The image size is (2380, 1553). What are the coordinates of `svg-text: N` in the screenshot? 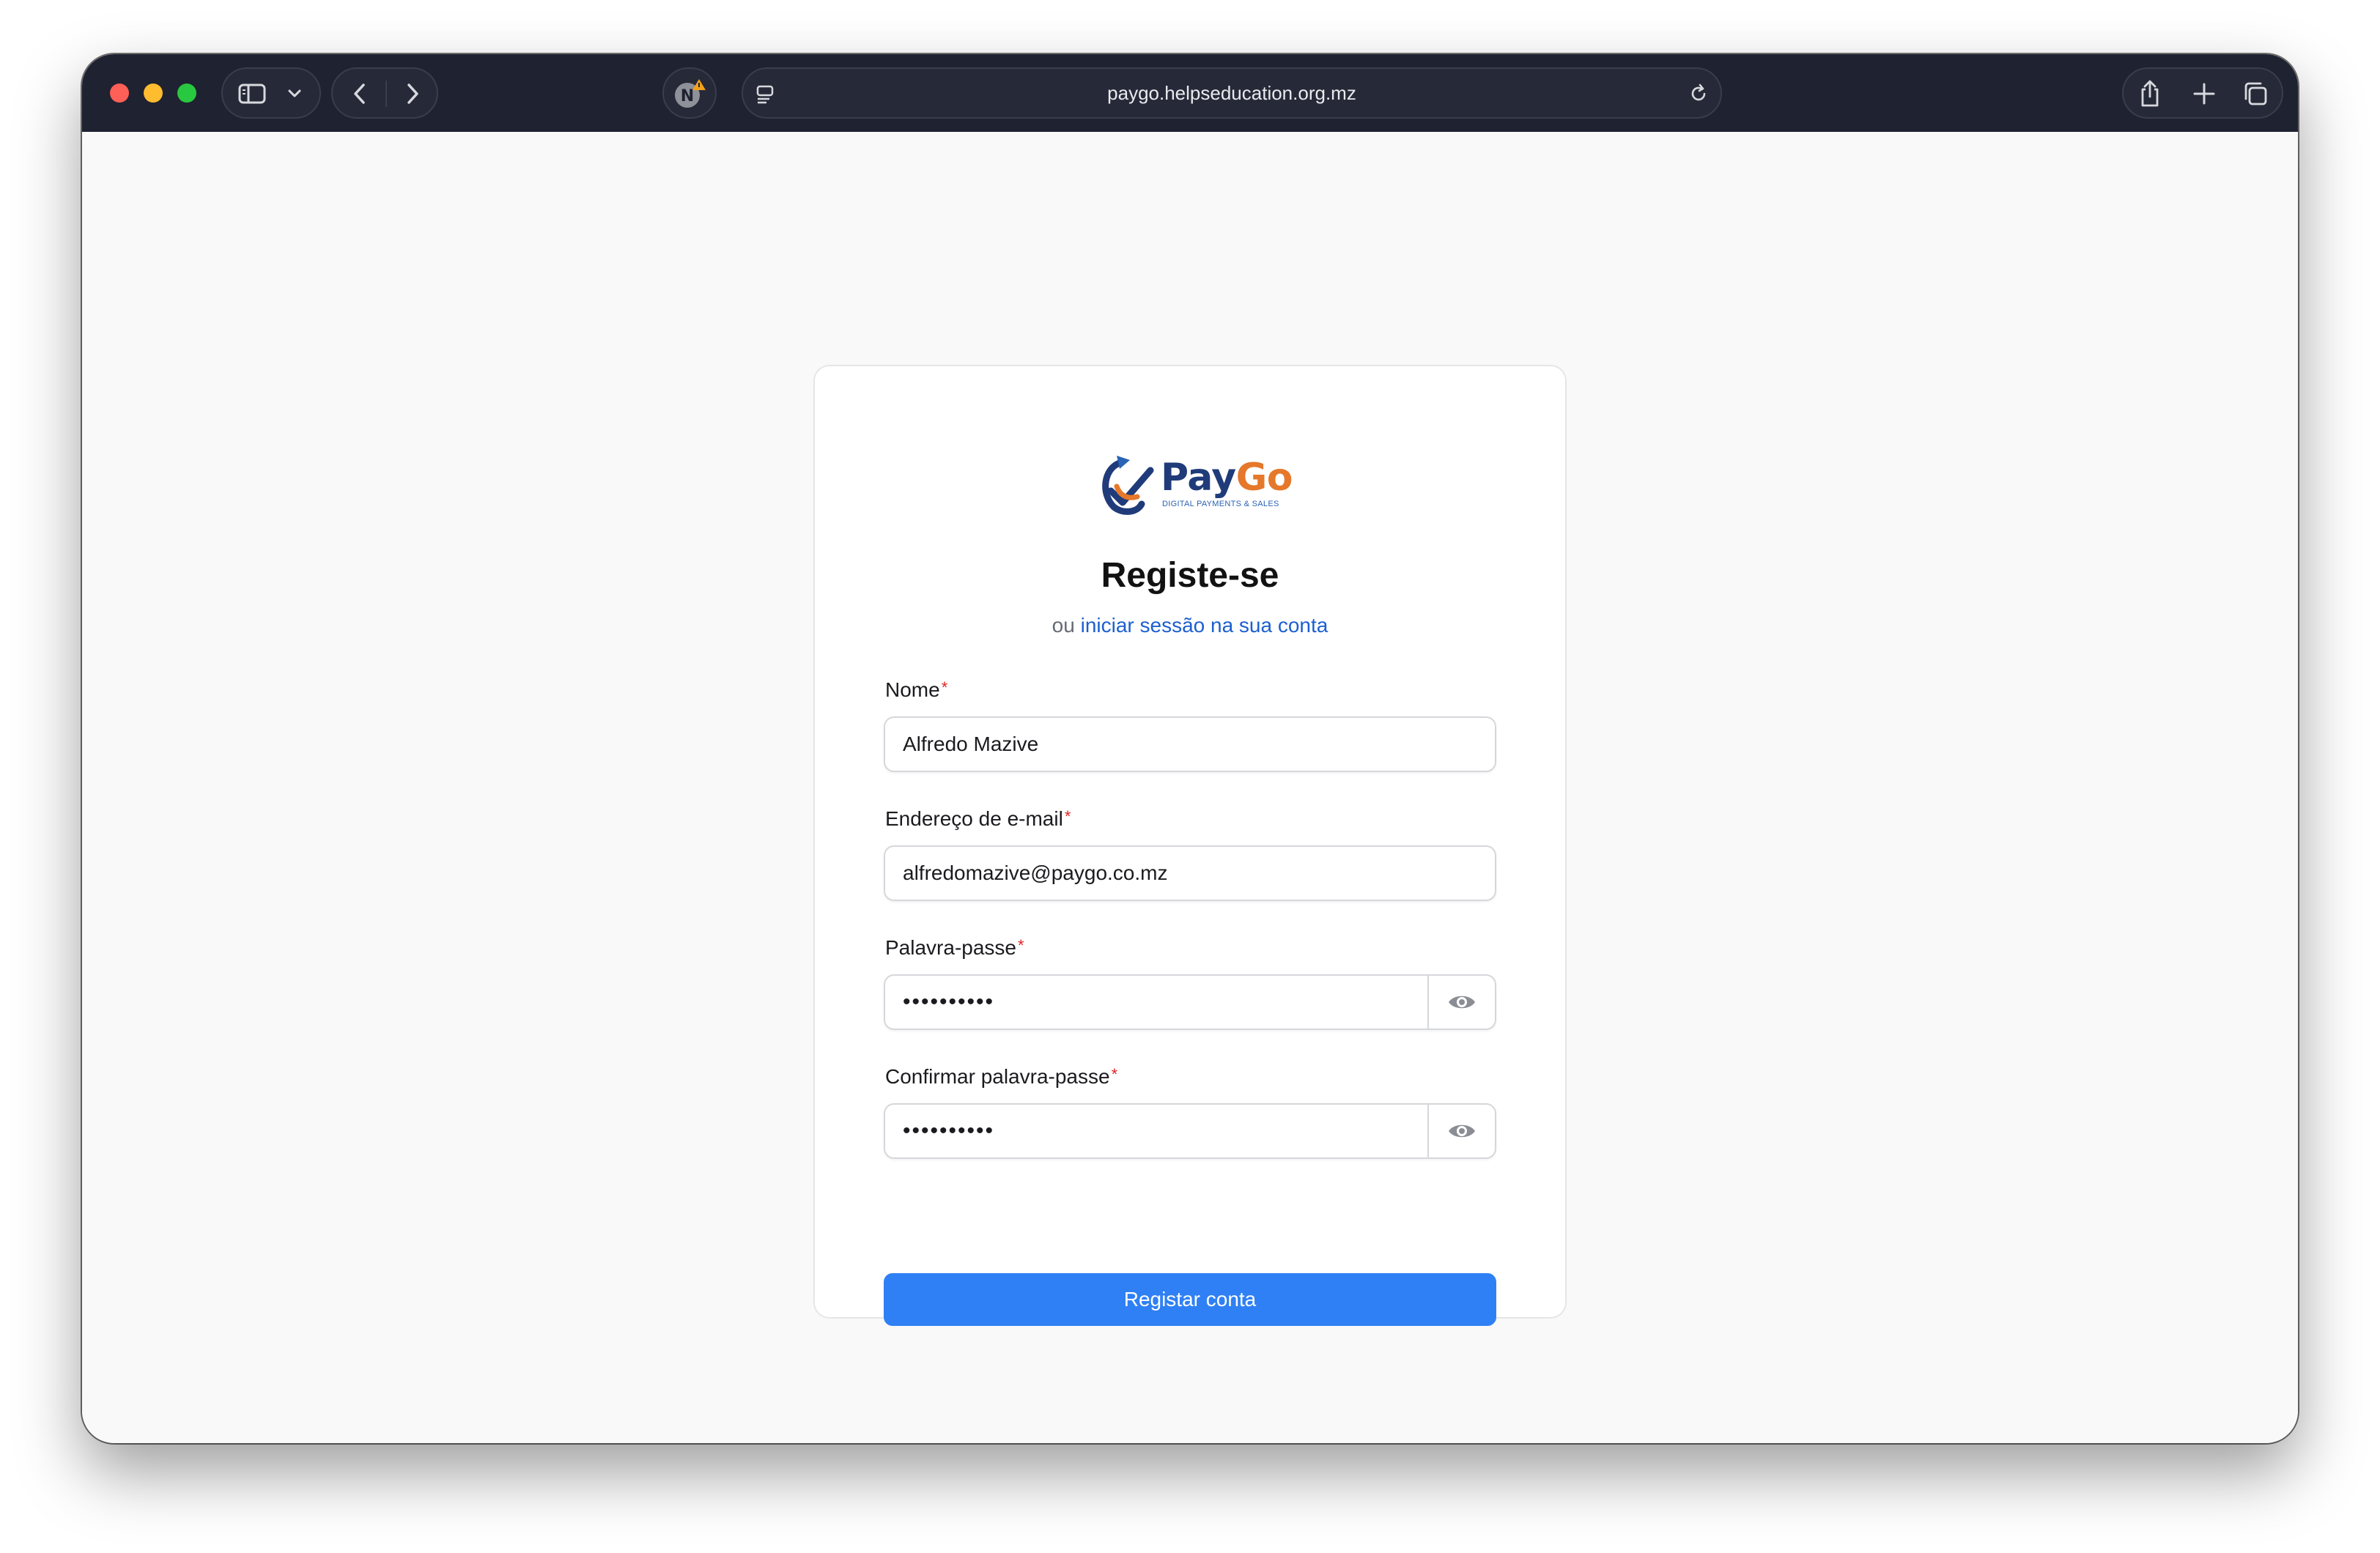 It's located at (687, 96).